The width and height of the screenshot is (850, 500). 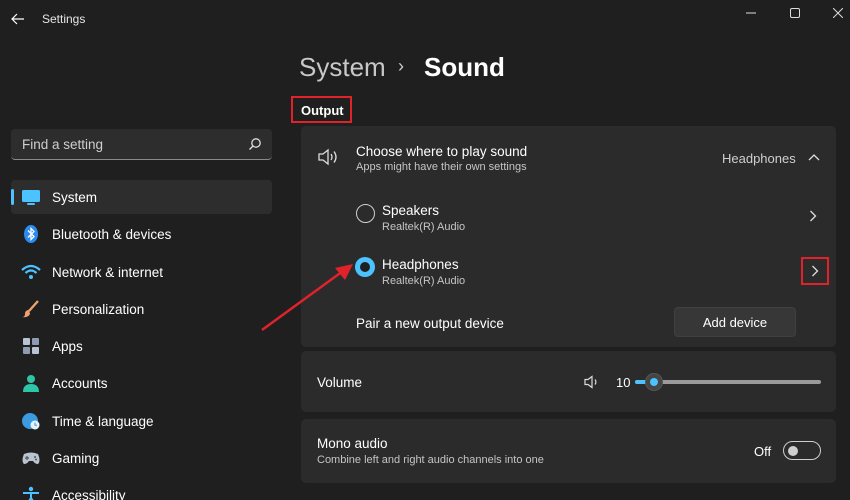 I want to click on output-device-headphones: Headphones Realtek(R) Audio, so click(x=568, y=271).